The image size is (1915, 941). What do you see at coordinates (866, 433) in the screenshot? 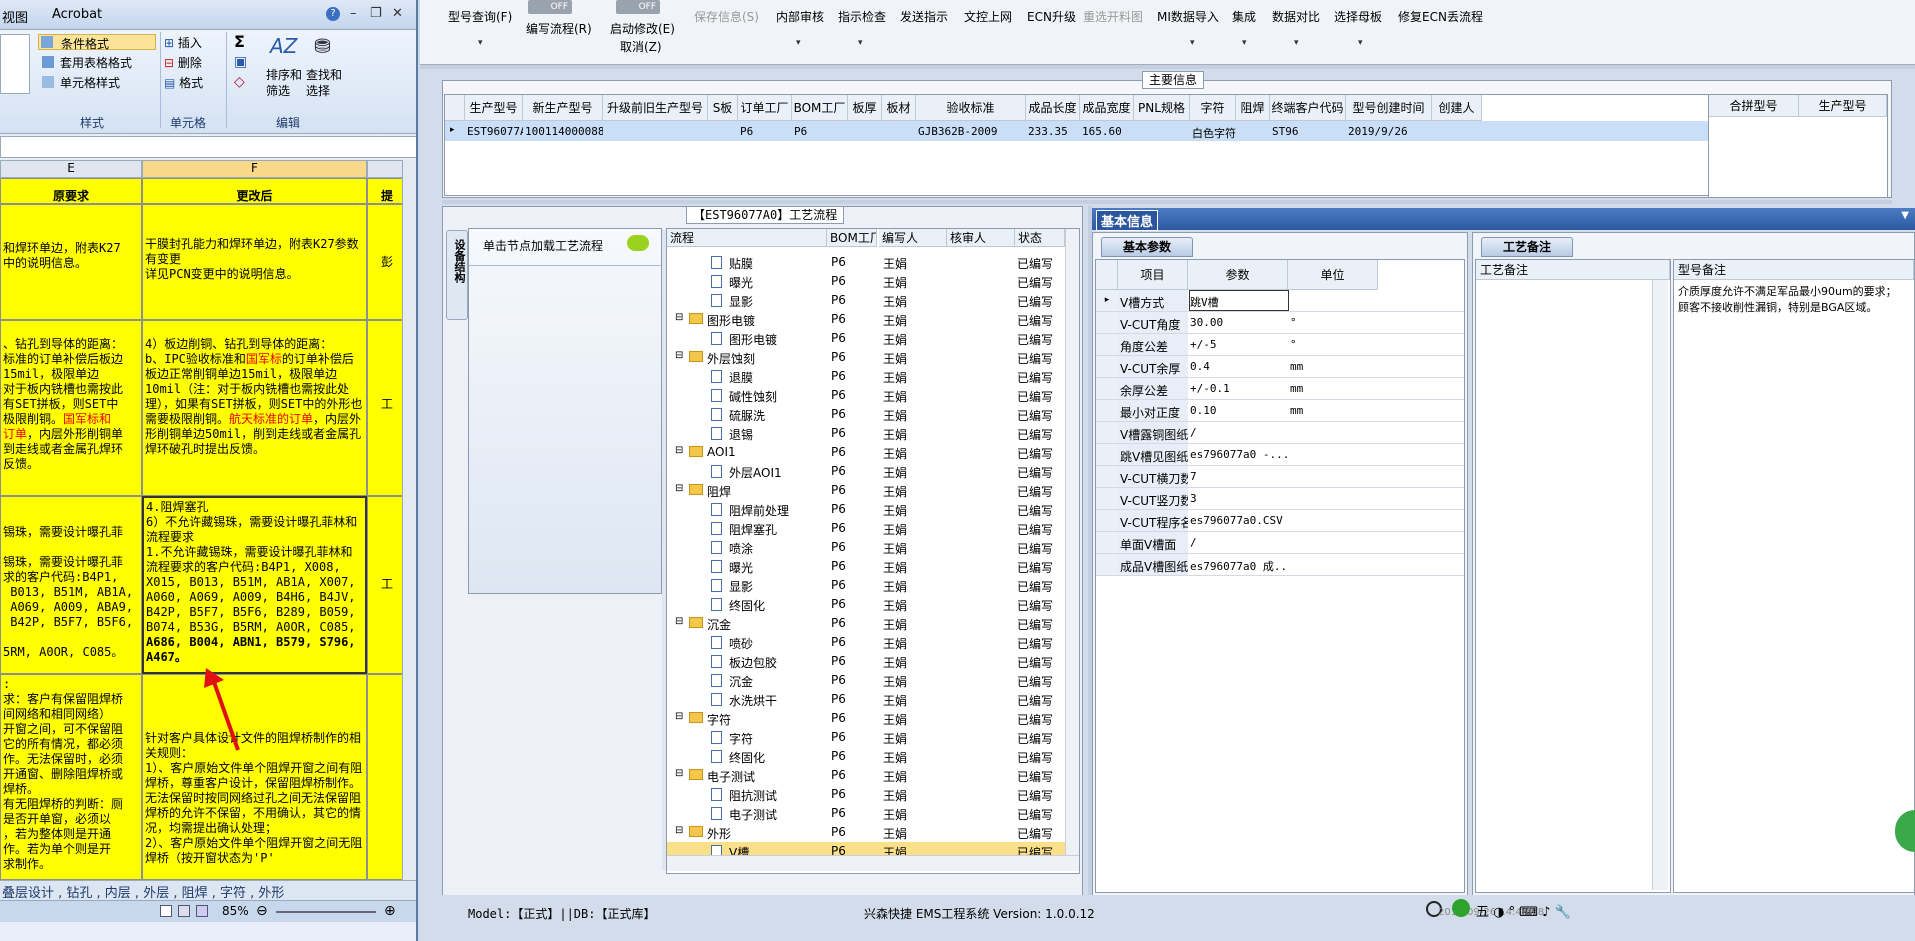
I see `flow-tree-row: 退锡 P6 王娟 已编写` at bounding box center [866, 433].